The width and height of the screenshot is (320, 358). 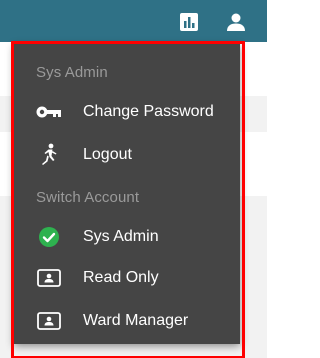 What do you see at coordinates (107, 154) in the screenshot?
I see `menu-item-label: Logout` at bounding box center [107, 154].